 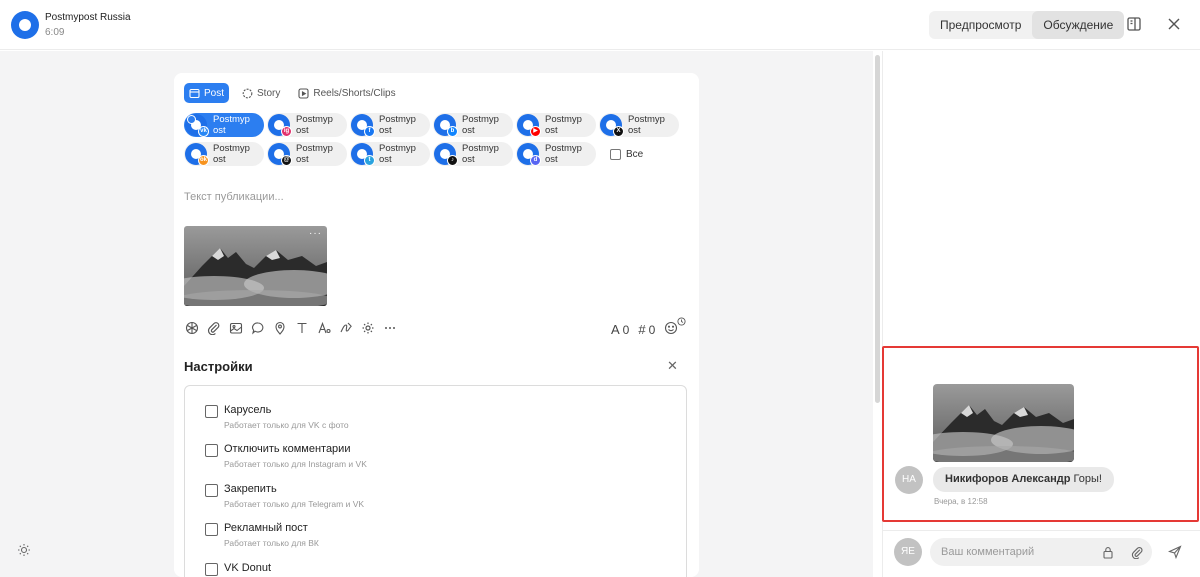 I want to click on emoji-icon, so click(x=671, y=329).